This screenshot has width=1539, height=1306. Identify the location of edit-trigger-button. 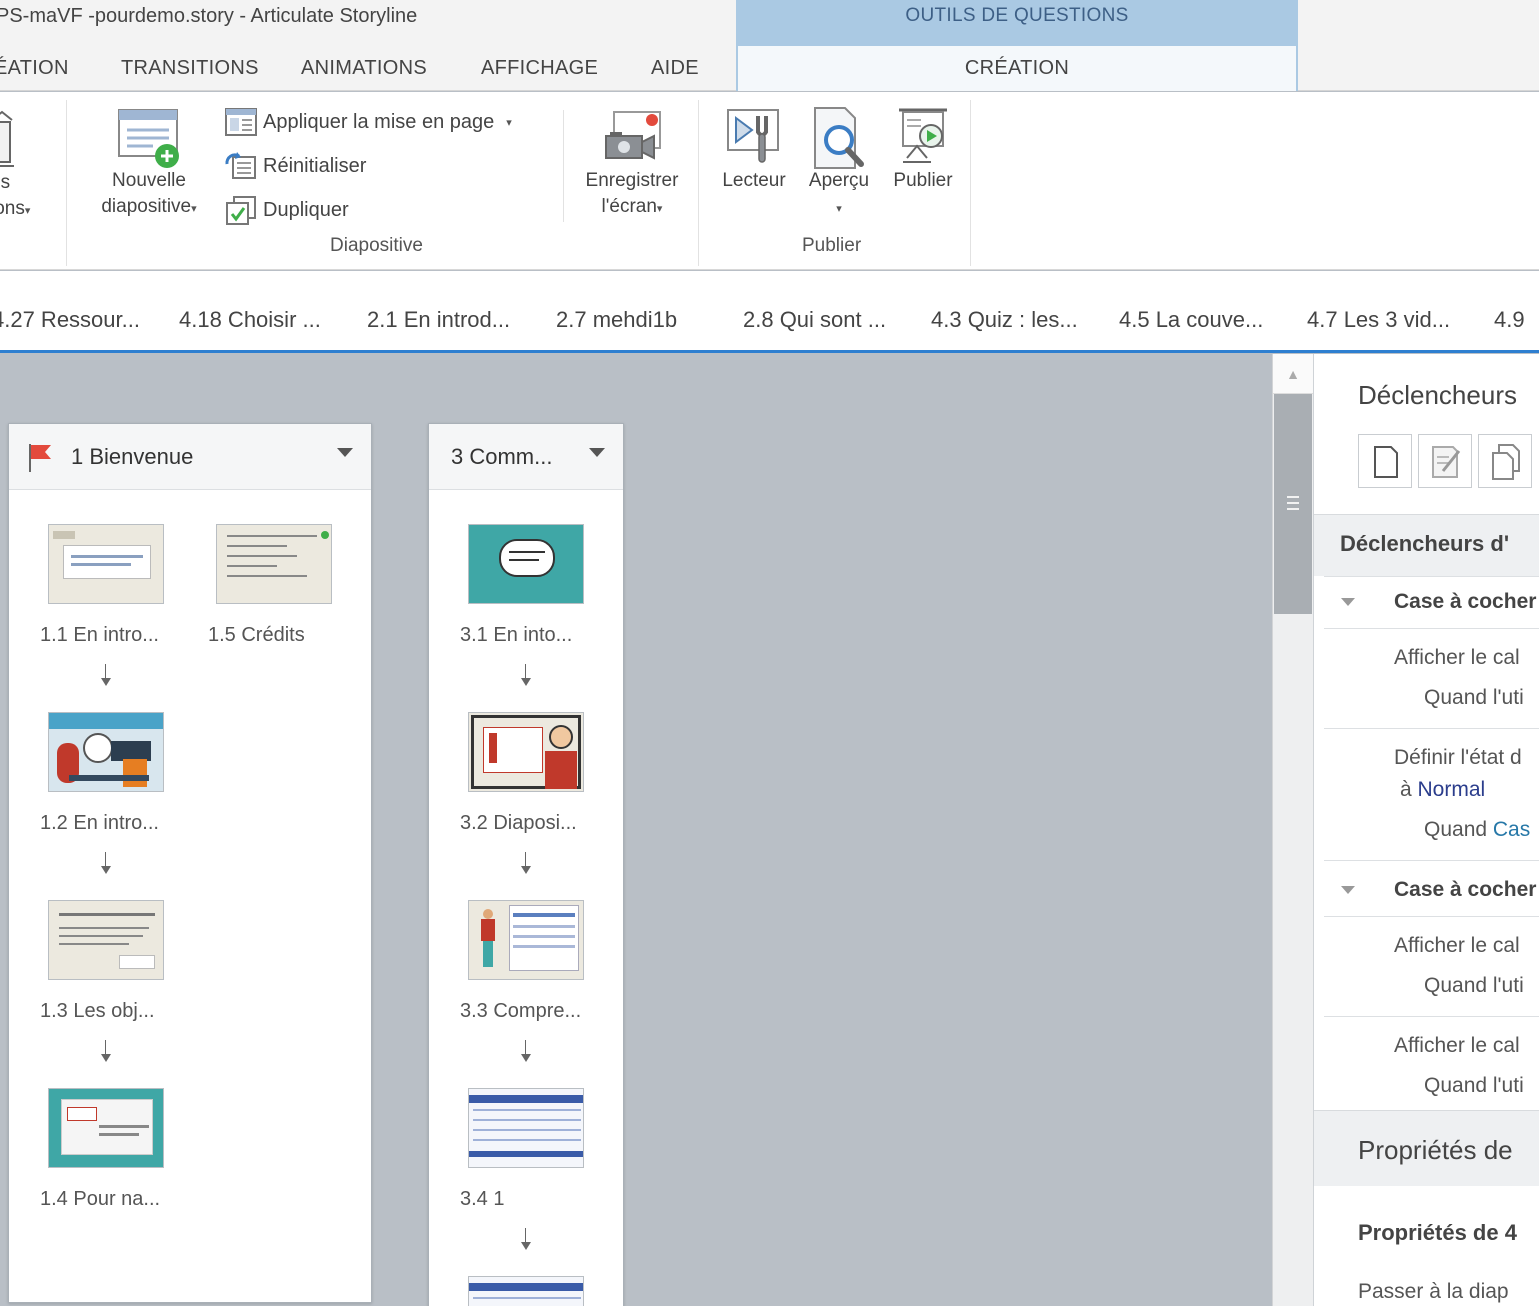
(1445, 461).